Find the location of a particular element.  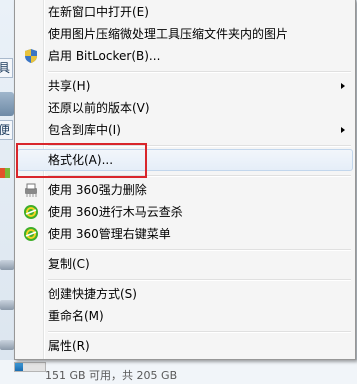

disk-usage-bar is located at coordinates (30, 367).